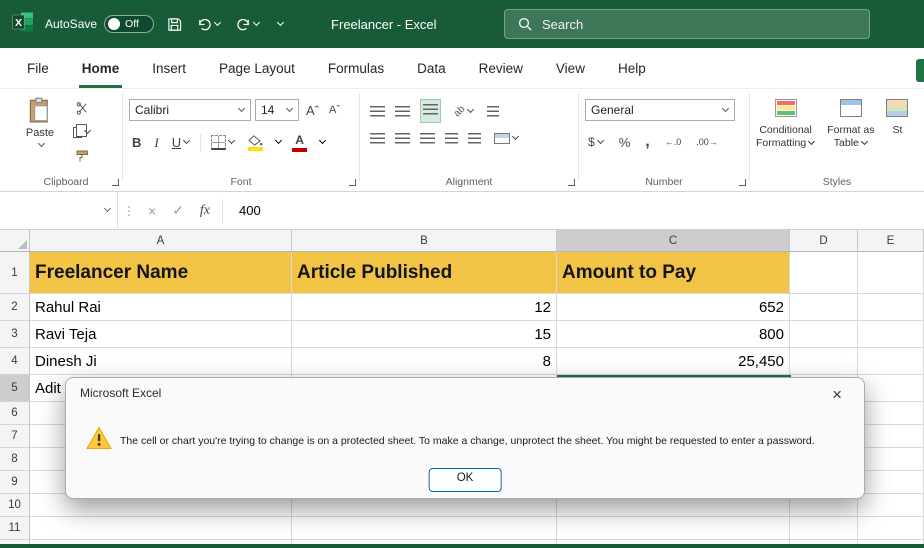 This screenshot has height=548, width=924. I want to click on share-button-partial, so click(920, 70).